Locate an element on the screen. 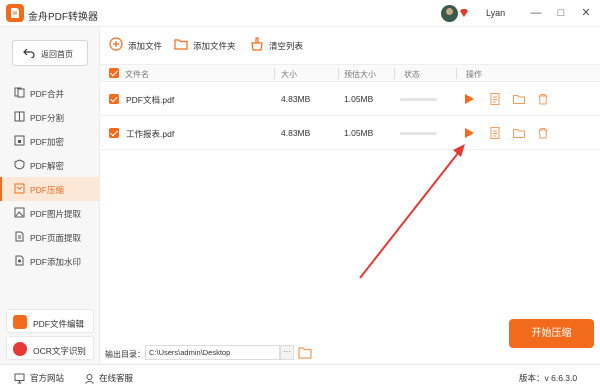 Image resolution: width=600 pixels, height=390 pixels. home-button-label: 返回首页 is located at coordinates (57, 54).